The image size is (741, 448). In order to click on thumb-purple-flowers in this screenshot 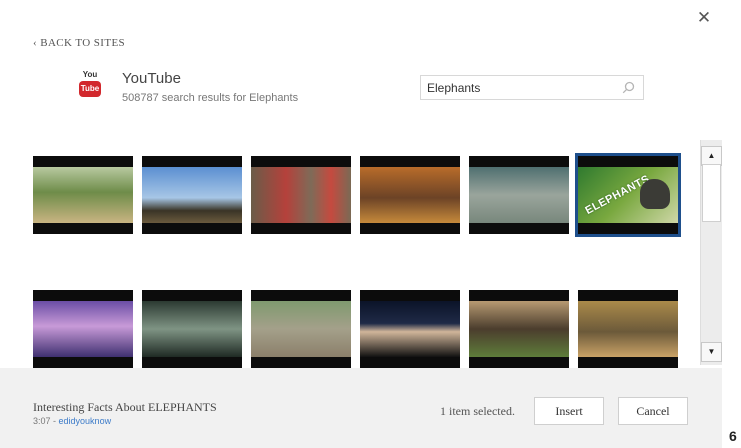, I will do `click(83, 329)`.